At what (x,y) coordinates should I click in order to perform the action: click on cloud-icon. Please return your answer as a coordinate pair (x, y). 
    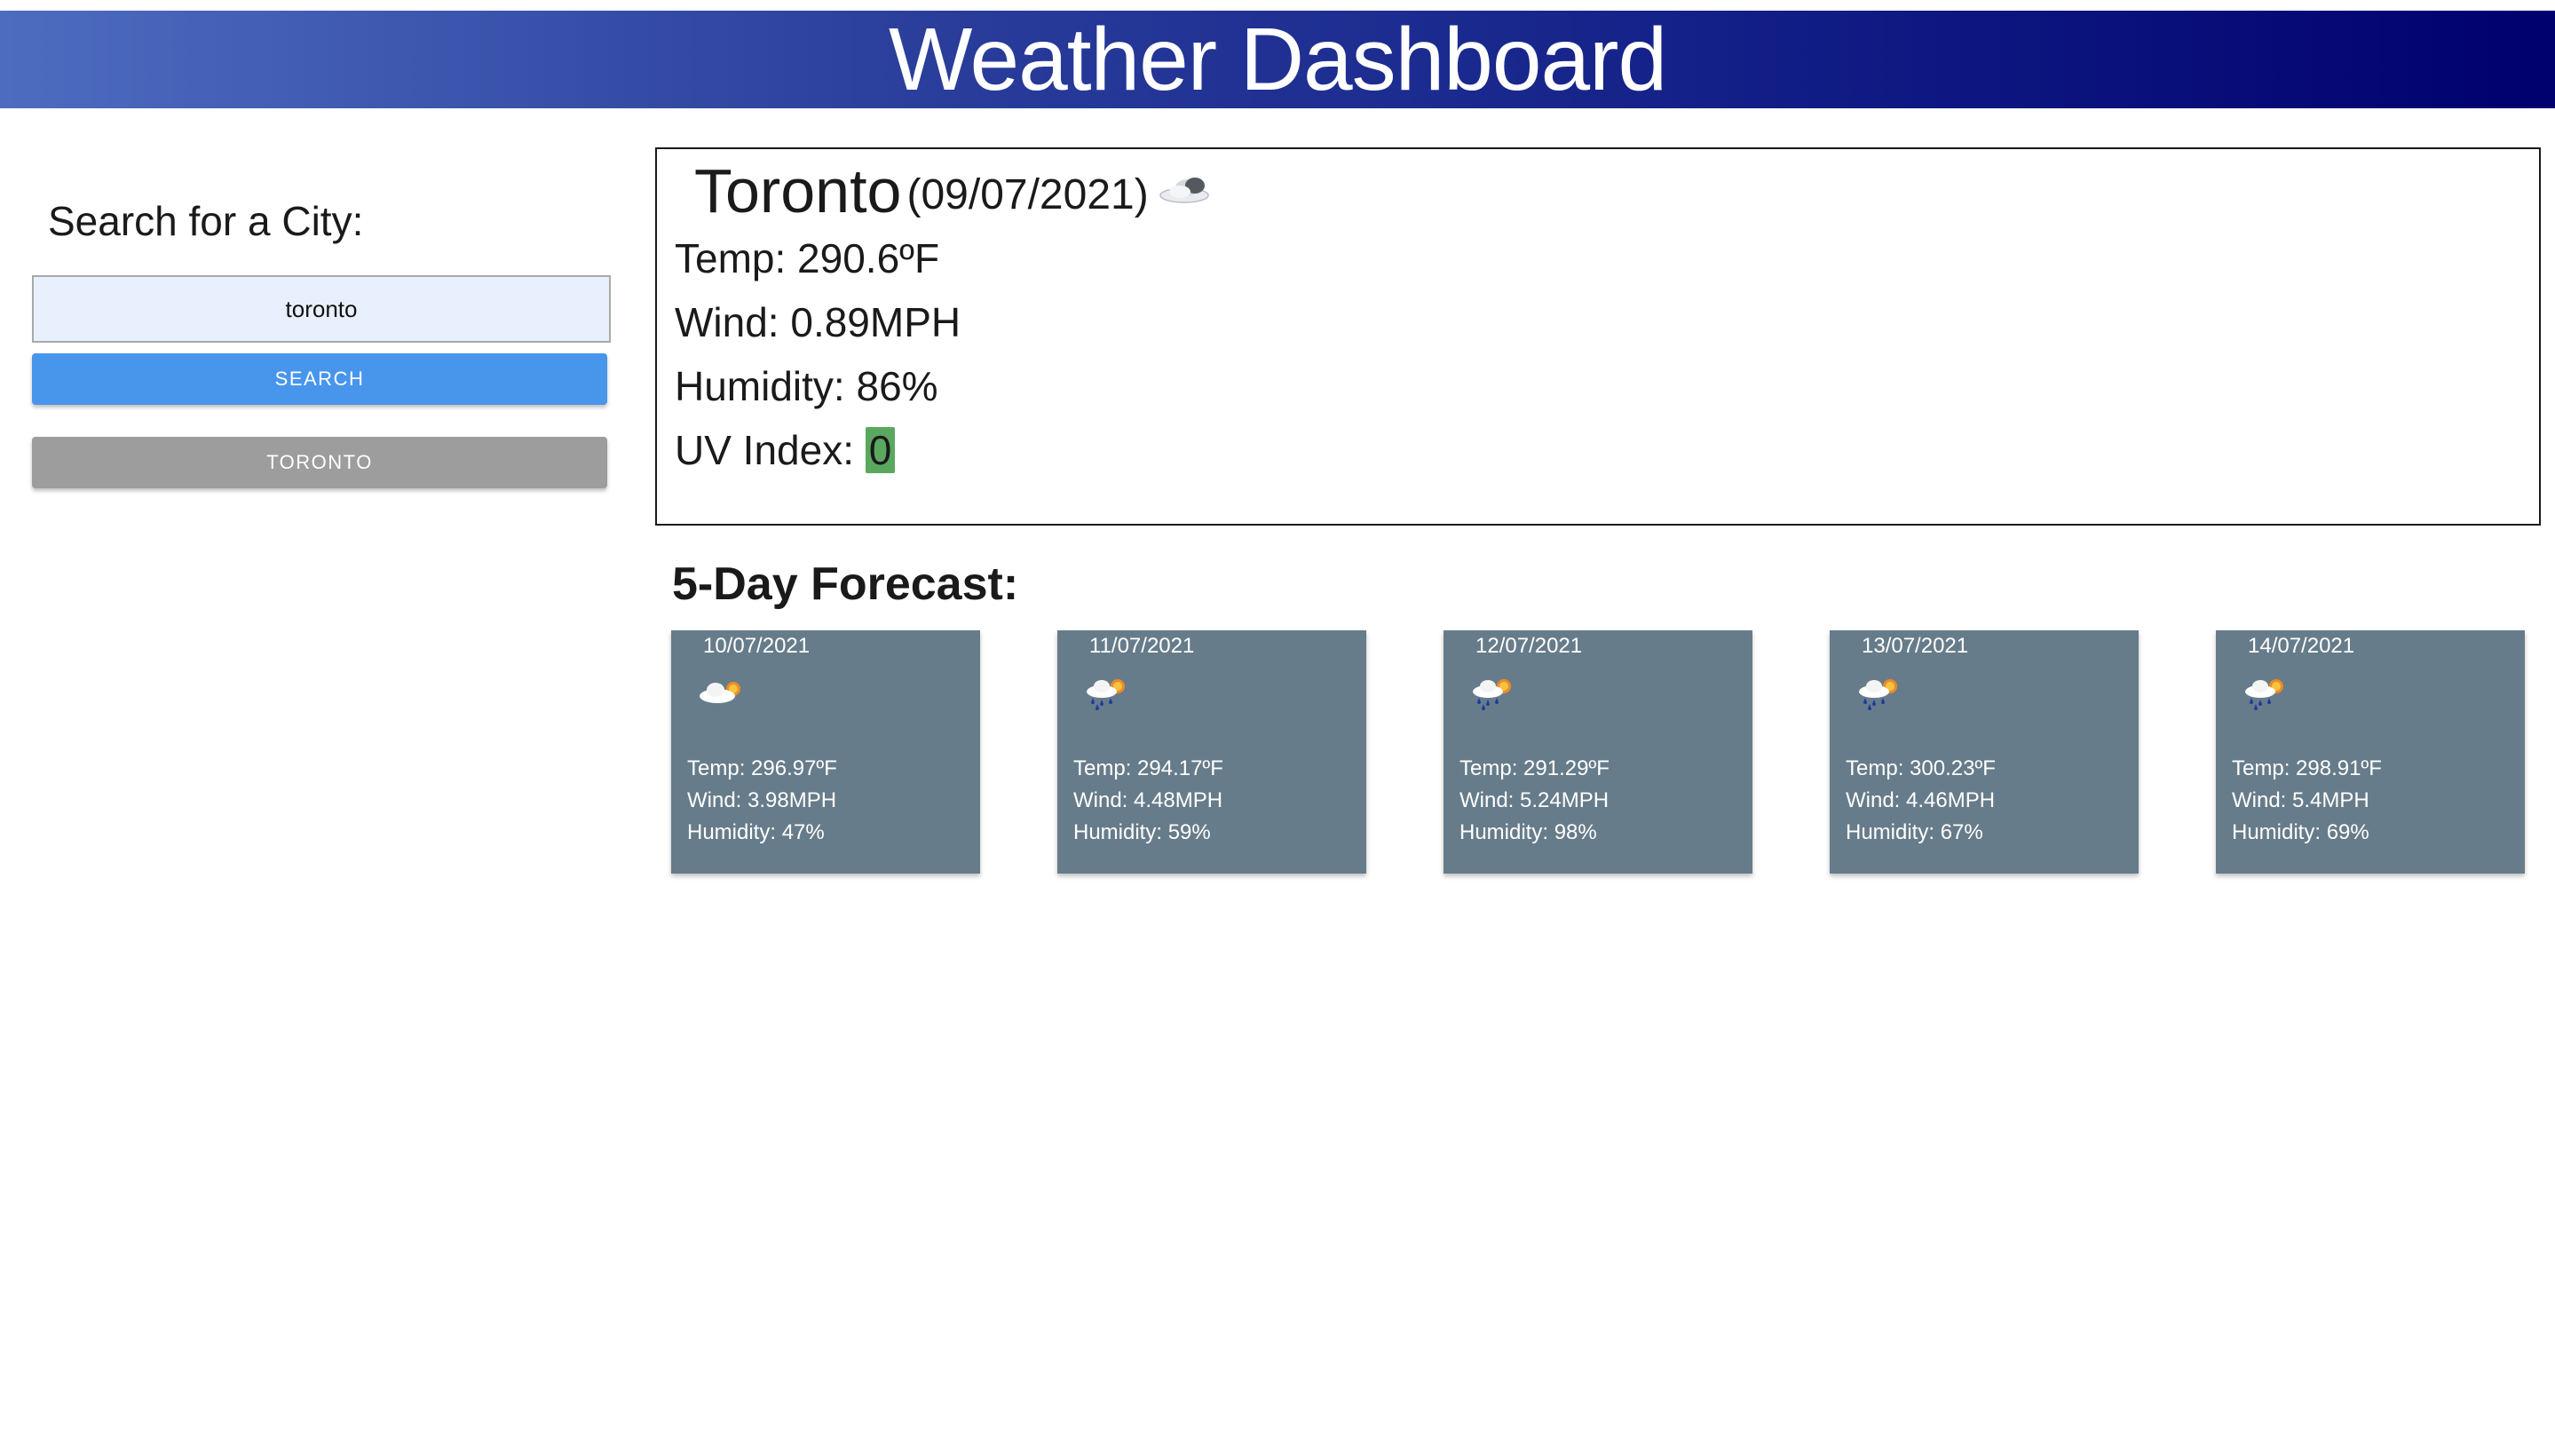
    Looking at the image, I should click on (1185, 191).